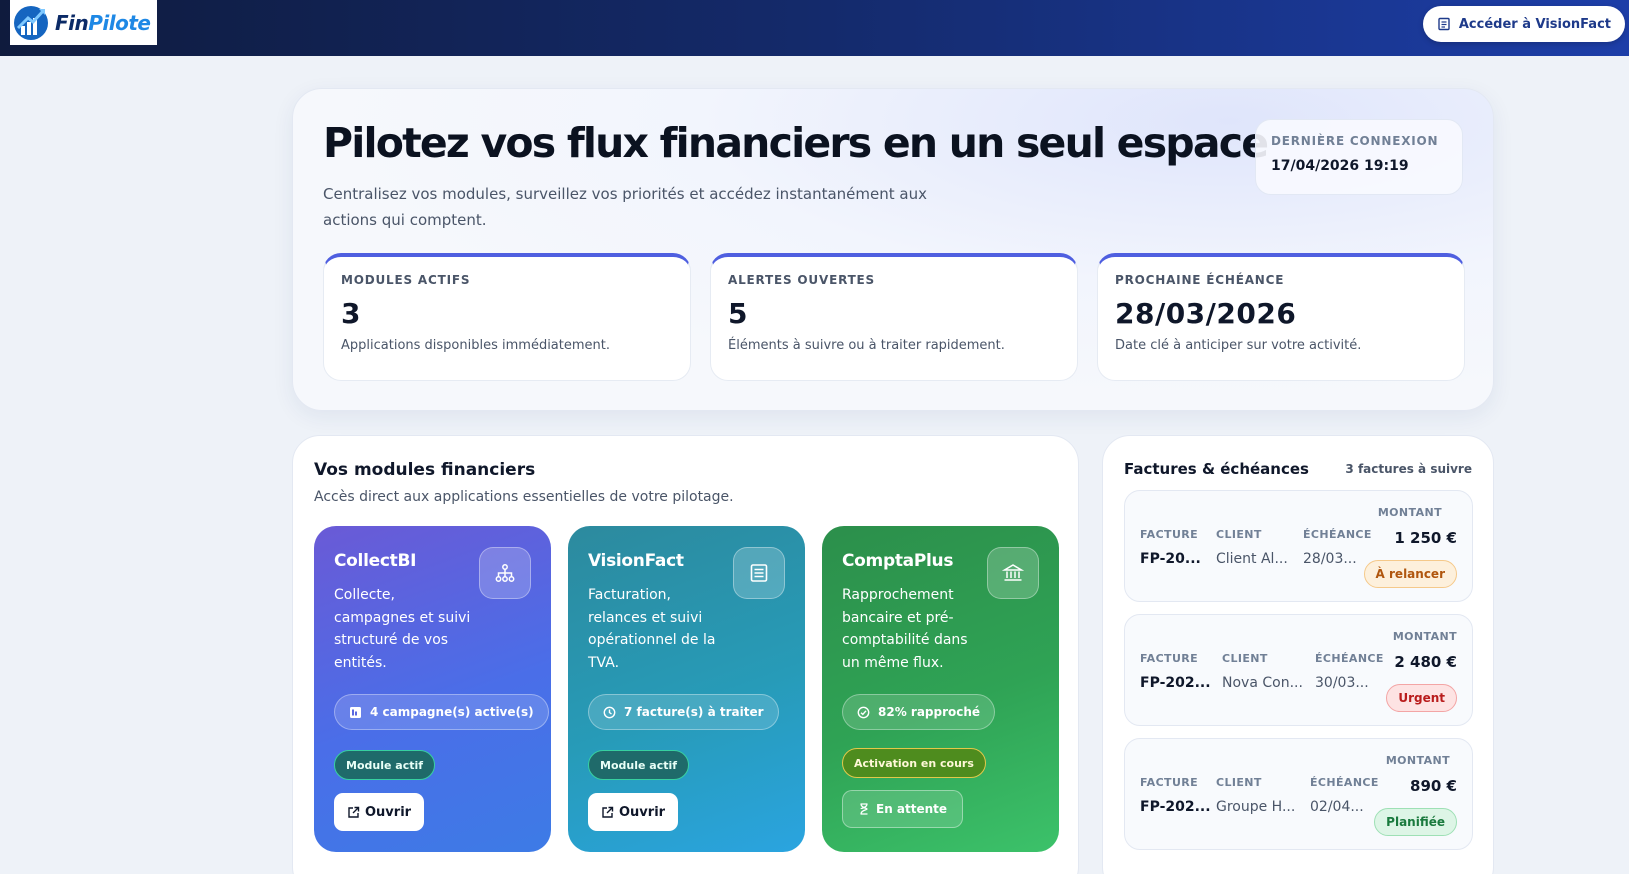 The width and height of the screenshot is (1629, 874). What do you see at coordinates (1355, 141) in the screenshot?
I see `last-login-label: DERNIÈRE CONNEXION` at bounding box center [1355, 141].